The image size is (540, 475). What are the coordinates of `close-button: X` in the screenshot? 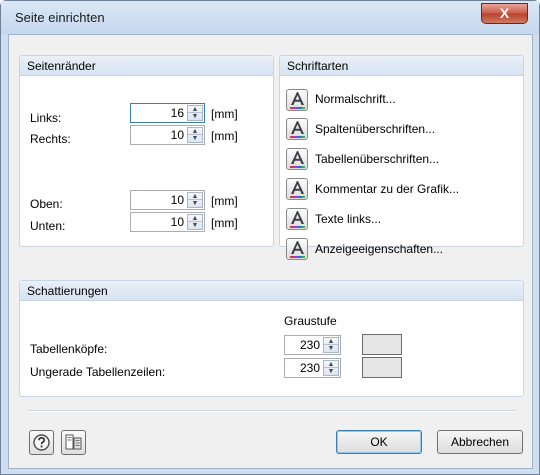 It's located at (504, 13).